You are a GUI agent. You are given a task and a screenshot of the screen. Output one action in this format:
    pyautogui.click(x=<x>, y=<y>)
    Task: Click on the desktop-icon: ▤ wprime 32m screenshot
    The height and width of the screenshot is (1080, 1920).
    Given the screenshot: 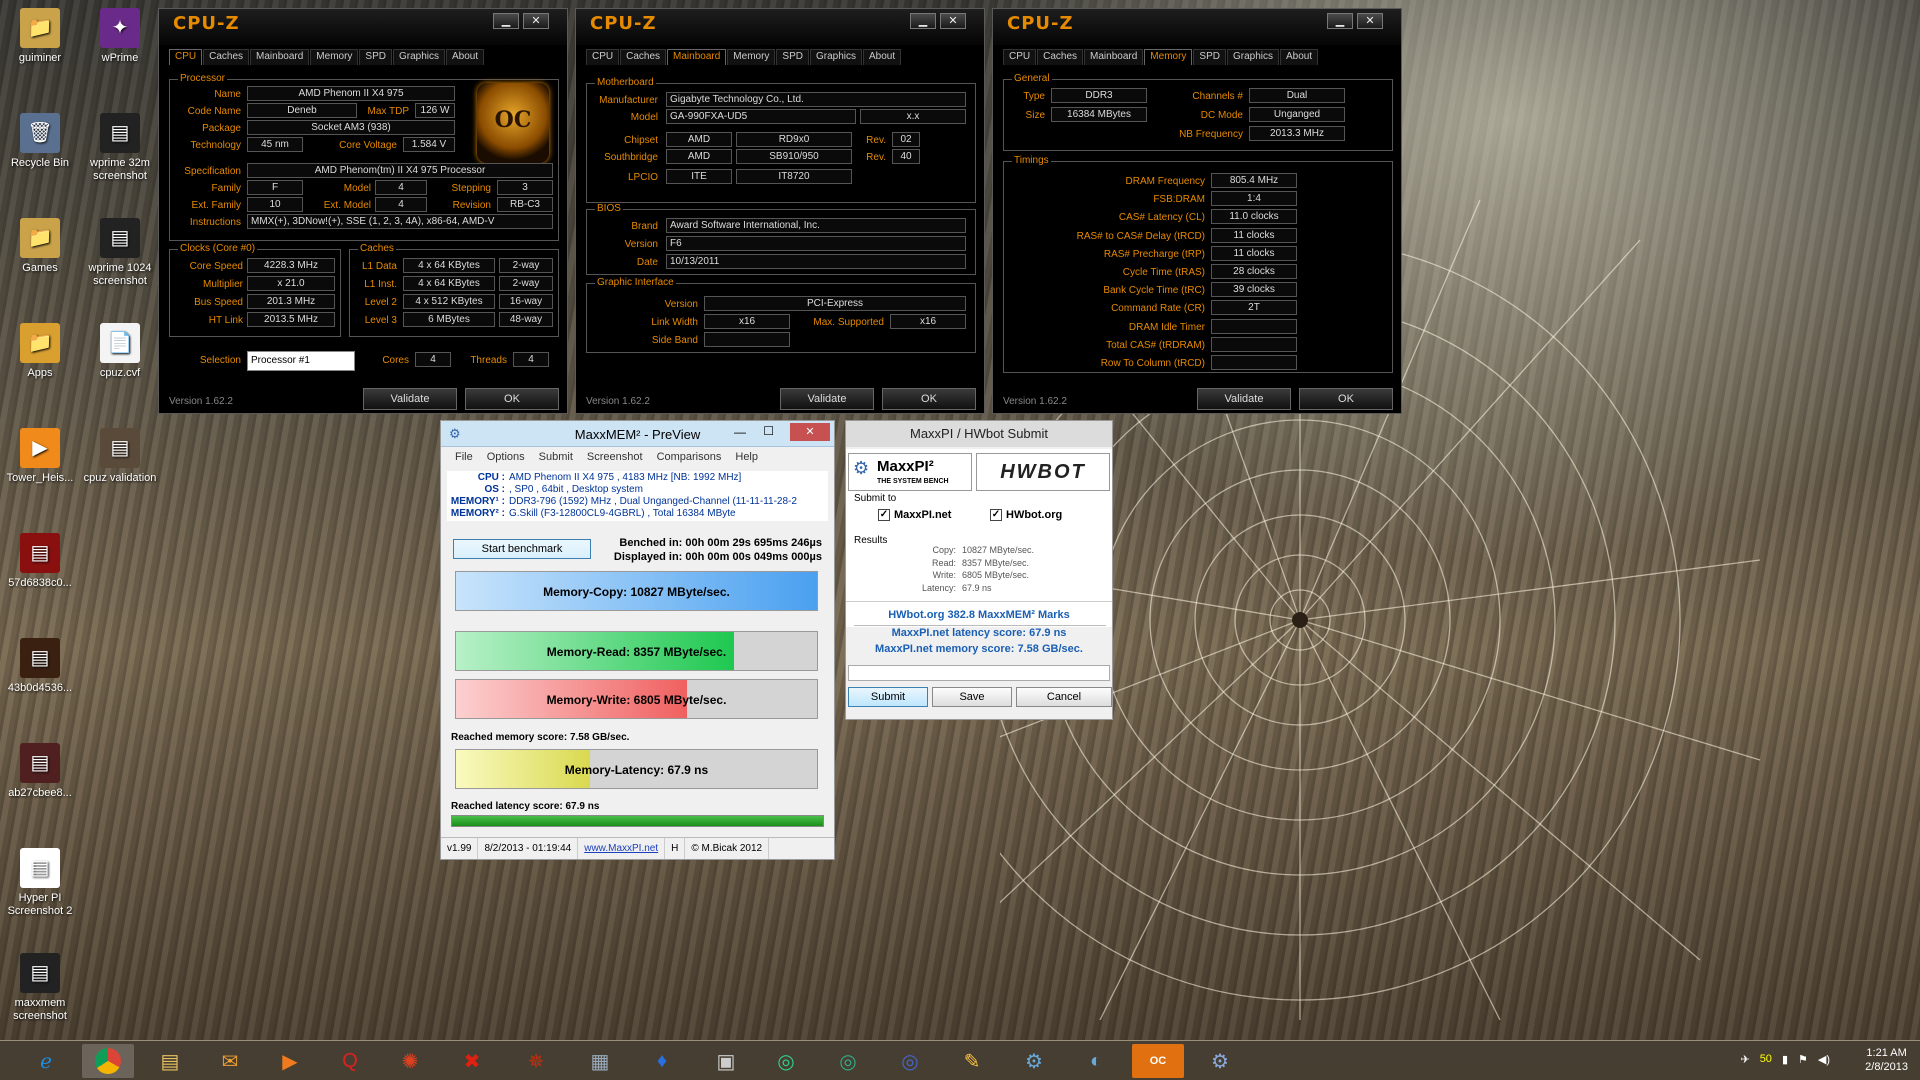 What is the action you would take?
    pyautogui.click(x=120, y=148)
    